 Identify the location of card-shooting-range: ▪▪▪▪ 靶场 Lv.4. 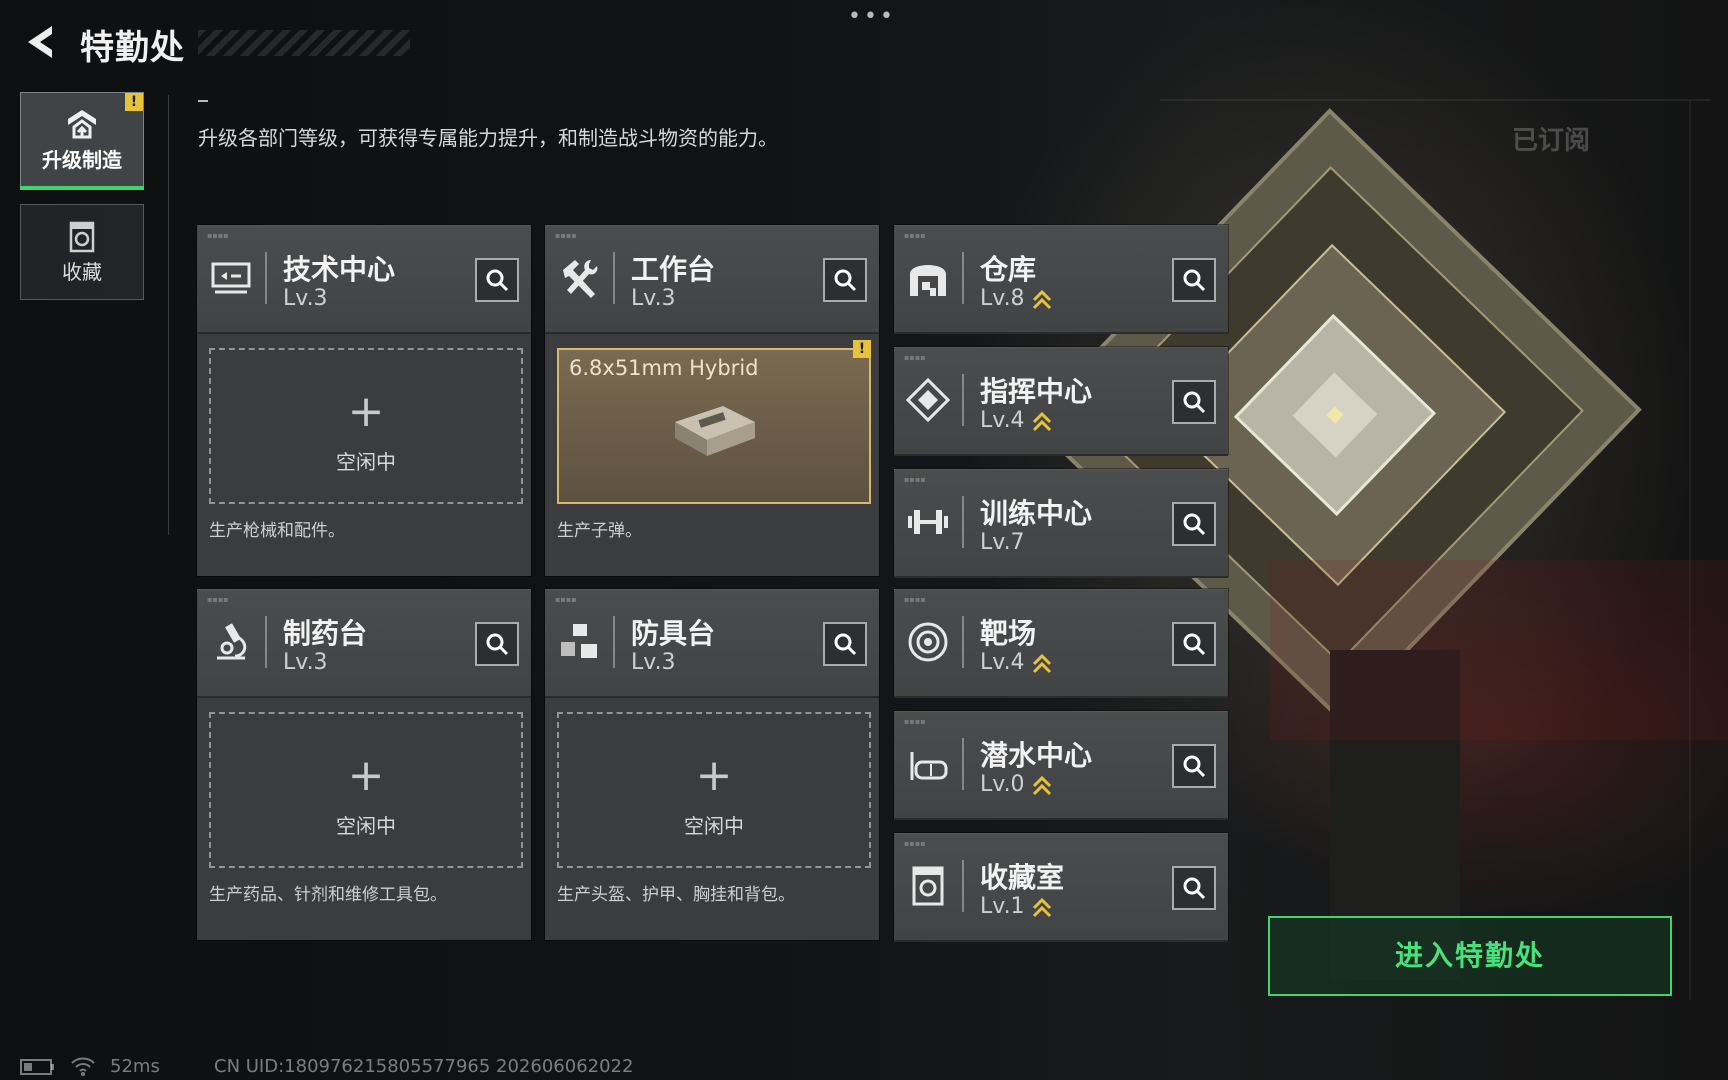
(1061, 643).